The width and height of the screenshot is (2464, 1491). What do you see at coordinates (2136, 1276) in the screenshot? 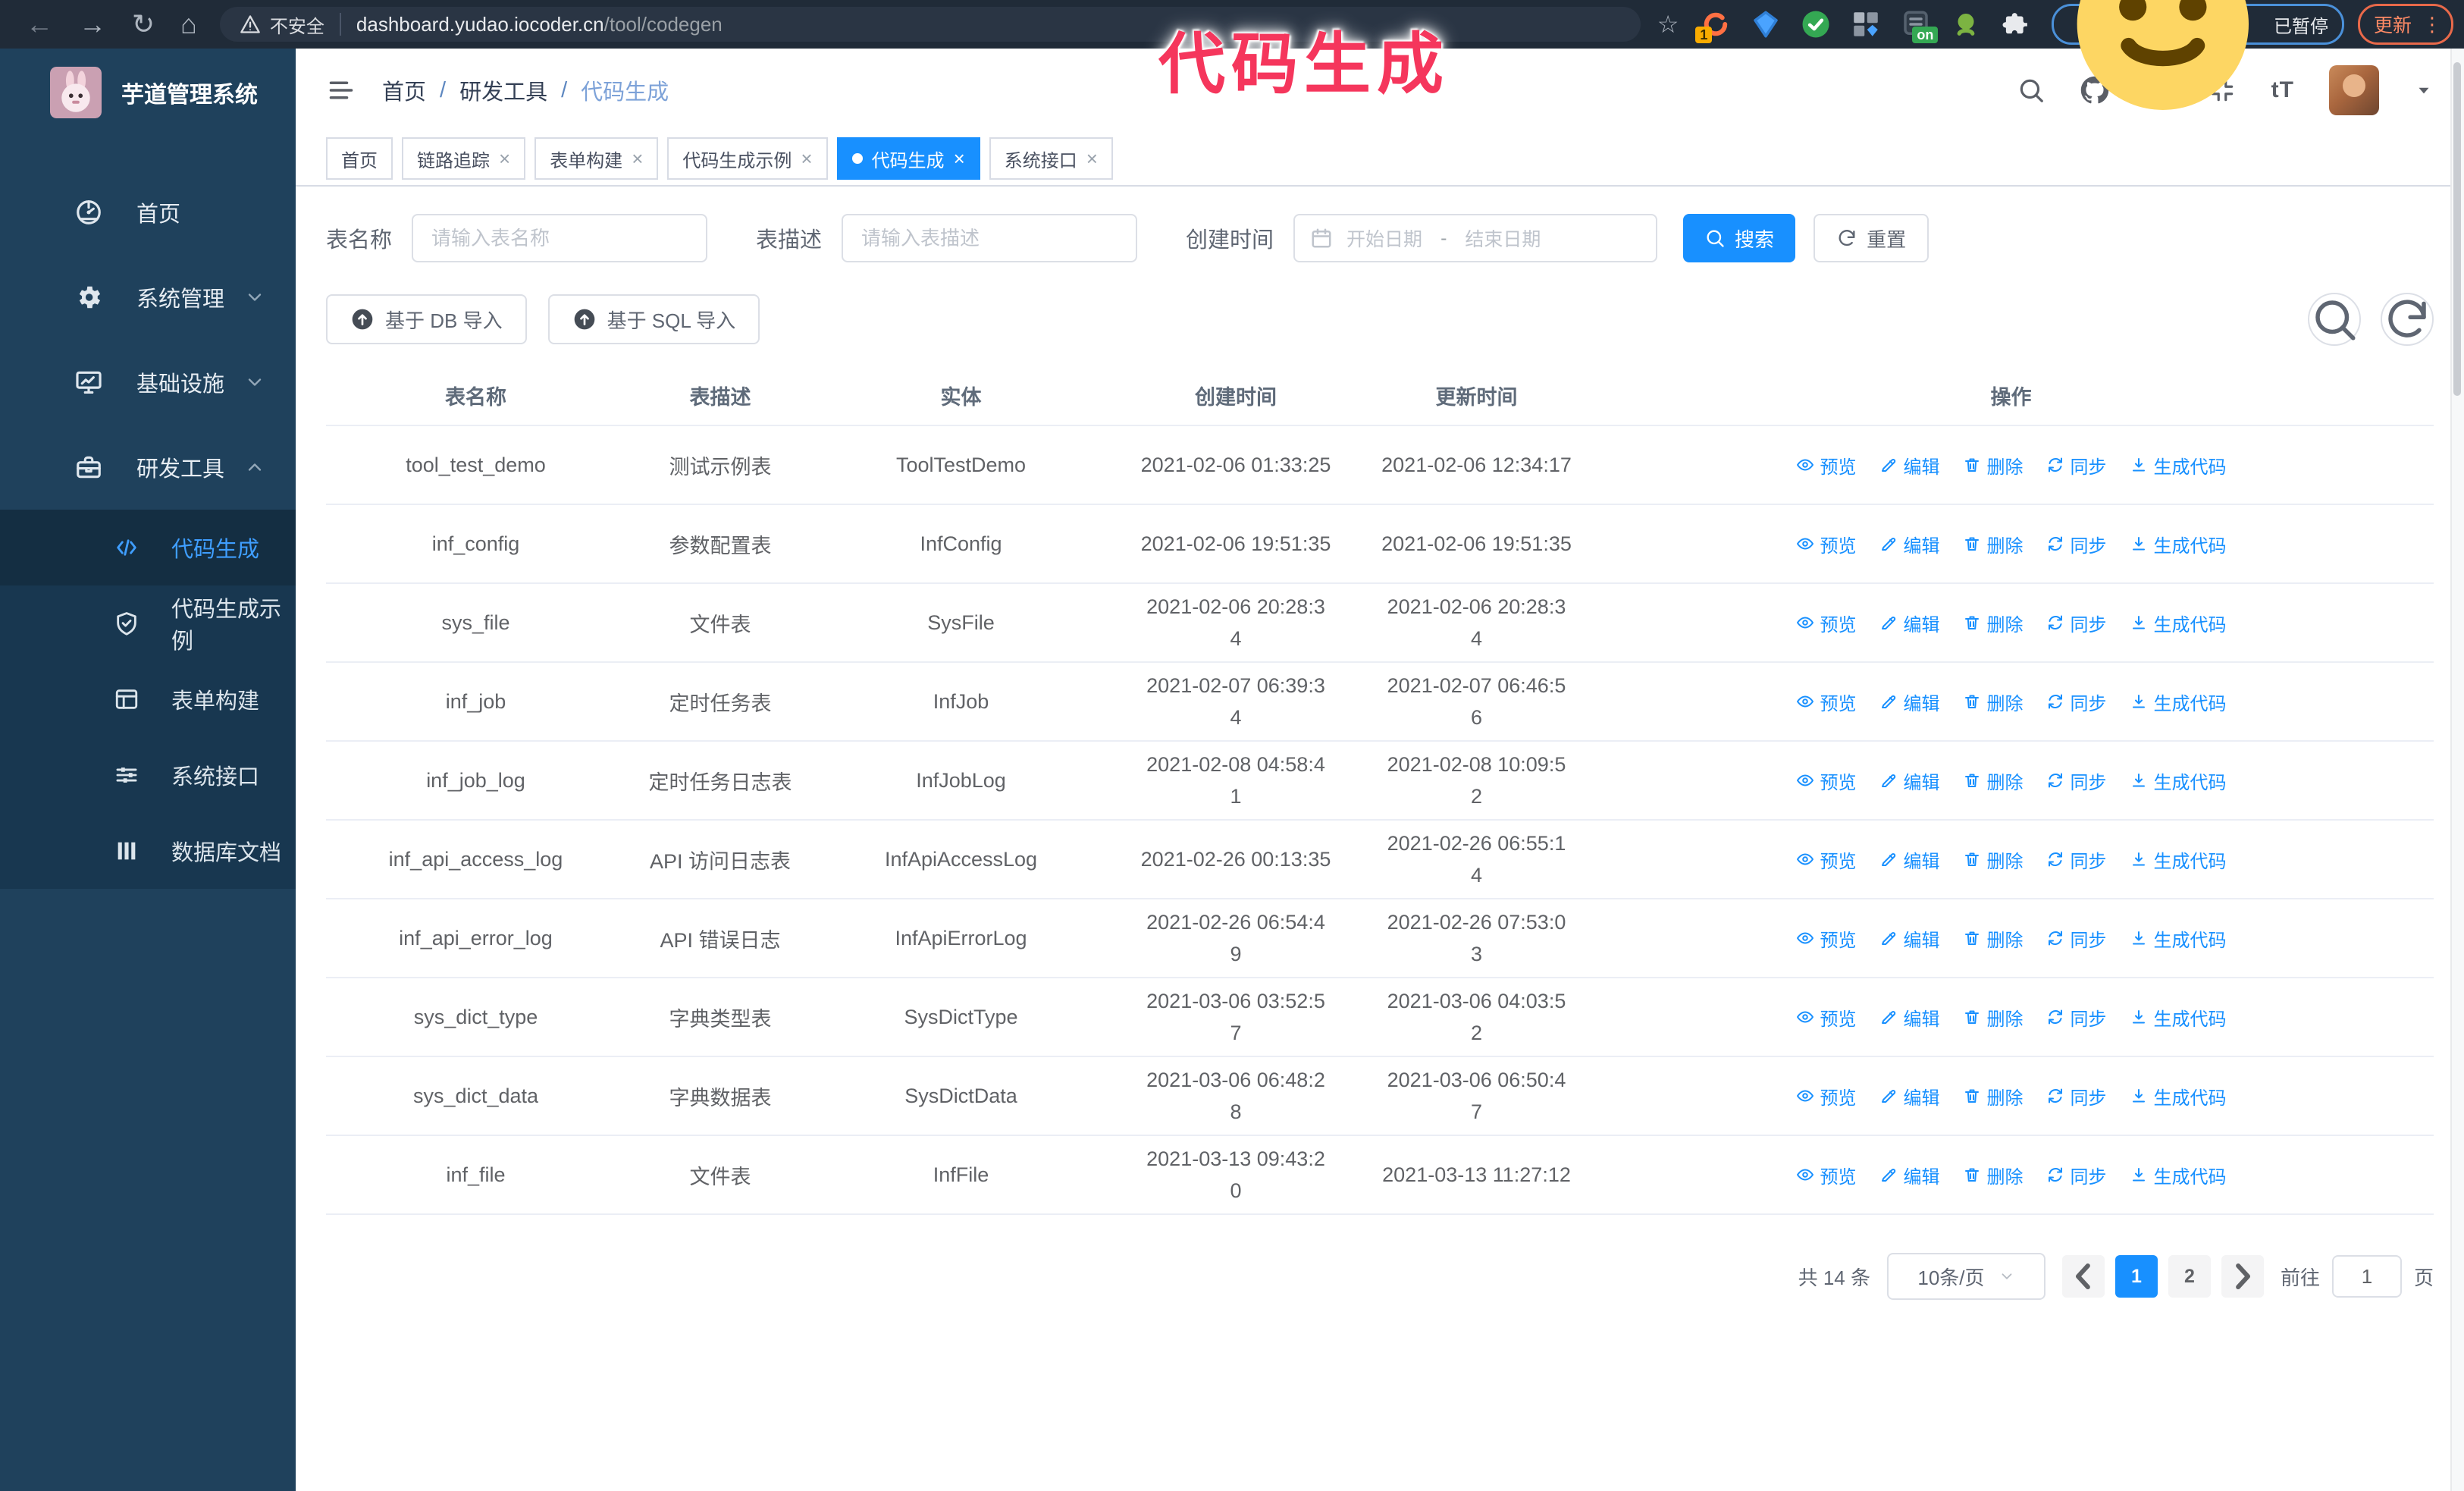
I see `pagination-page-1: 1` at bounding box center [2136, 1276].